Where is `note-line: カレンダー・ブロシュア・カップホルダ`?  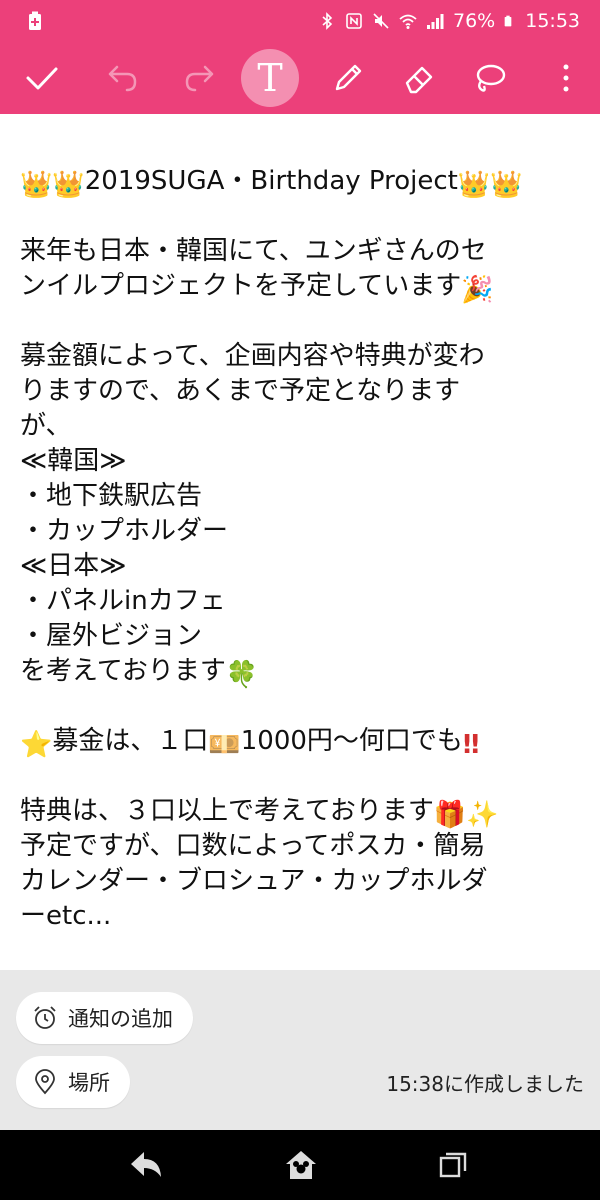 note-line: カレンダー・ブロシュア・カップホルダ is located at coordinates (254, 881).